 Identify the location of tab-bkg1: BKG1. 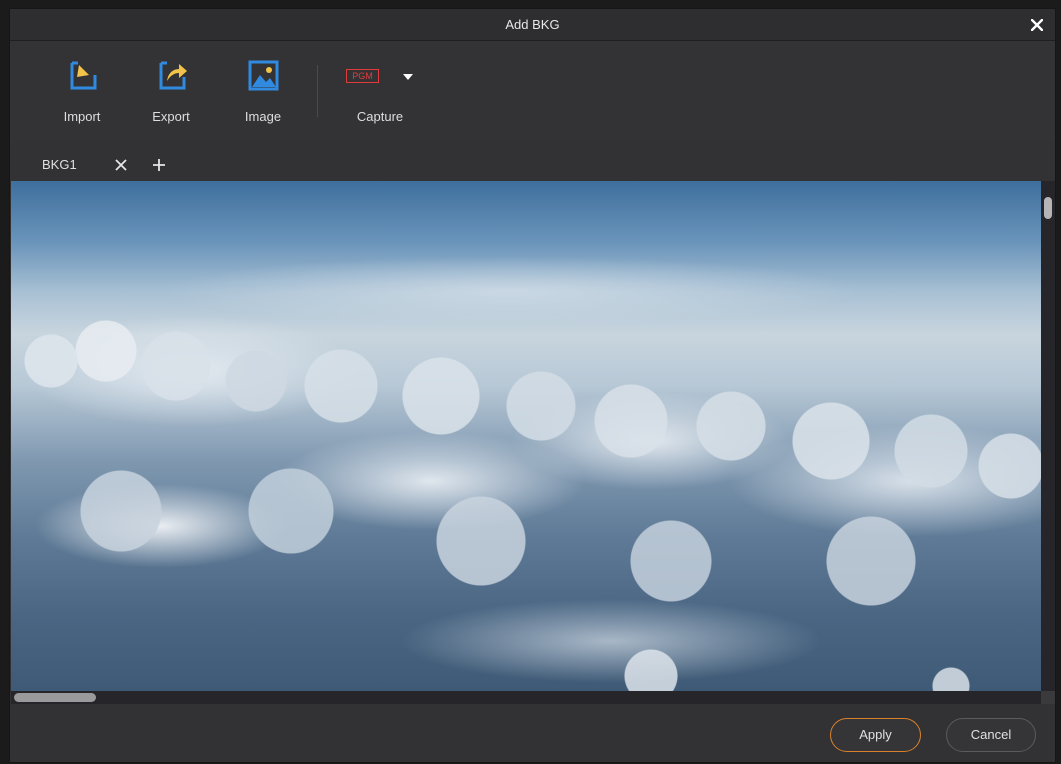
(80, 165).